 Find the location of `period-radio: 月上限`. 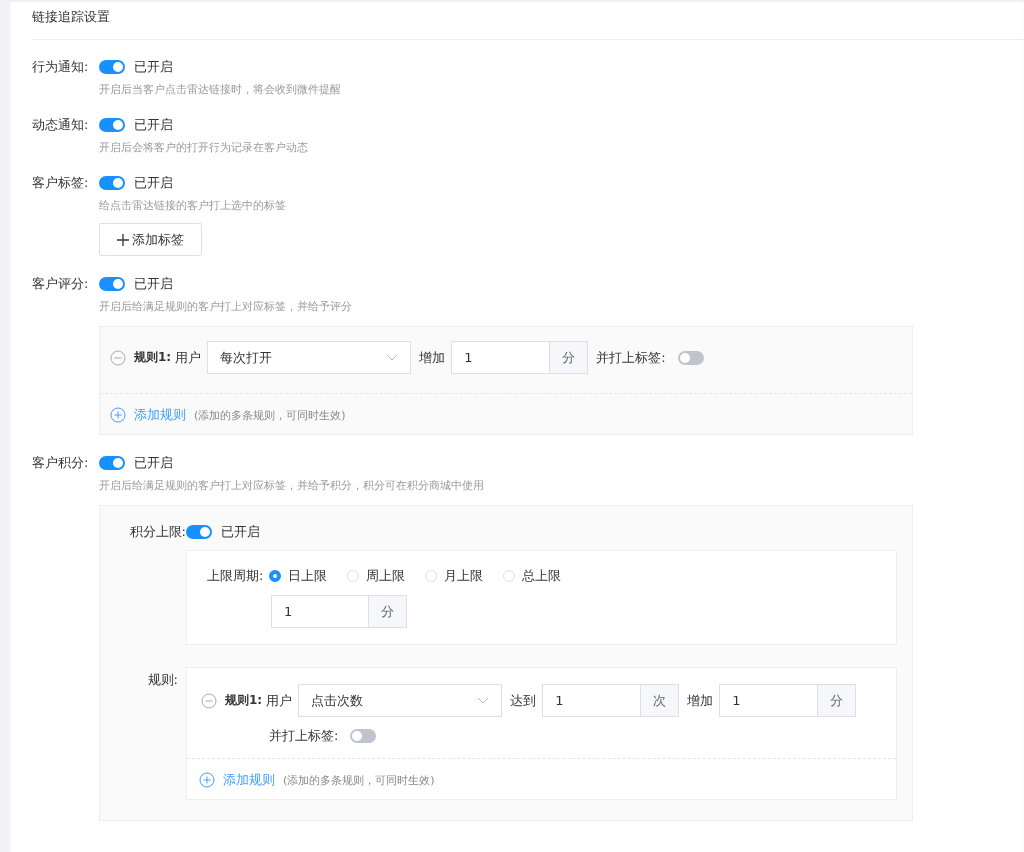

period-radio: 月上限 is located at coordinates (454, 576).